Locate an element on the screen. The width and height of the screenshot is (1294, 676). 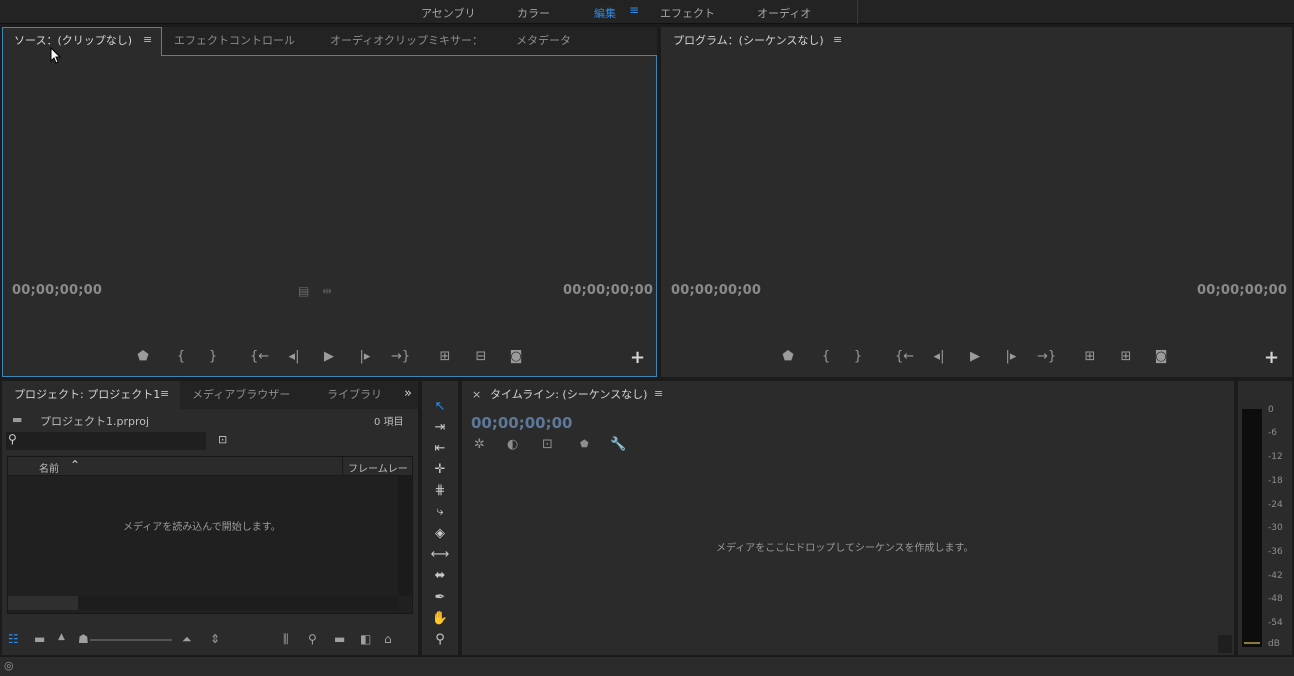
zoom-tool-icon: ⚲ is located at coordinates (440, 640).